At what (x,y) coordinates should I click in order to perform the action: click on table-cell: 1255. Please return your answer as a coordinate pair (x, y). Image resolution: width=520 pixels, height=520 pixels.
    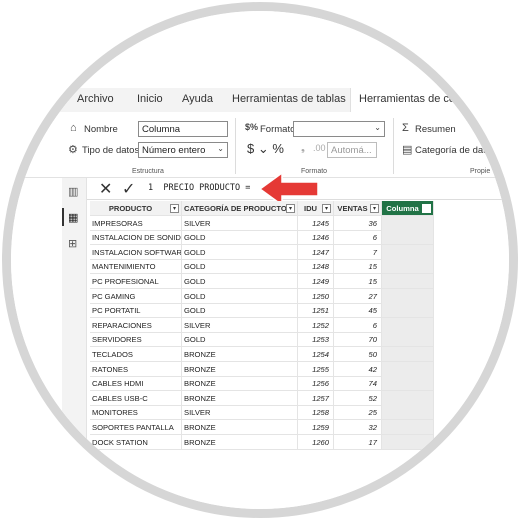
    Looking at the image, I should click on (316, 369).